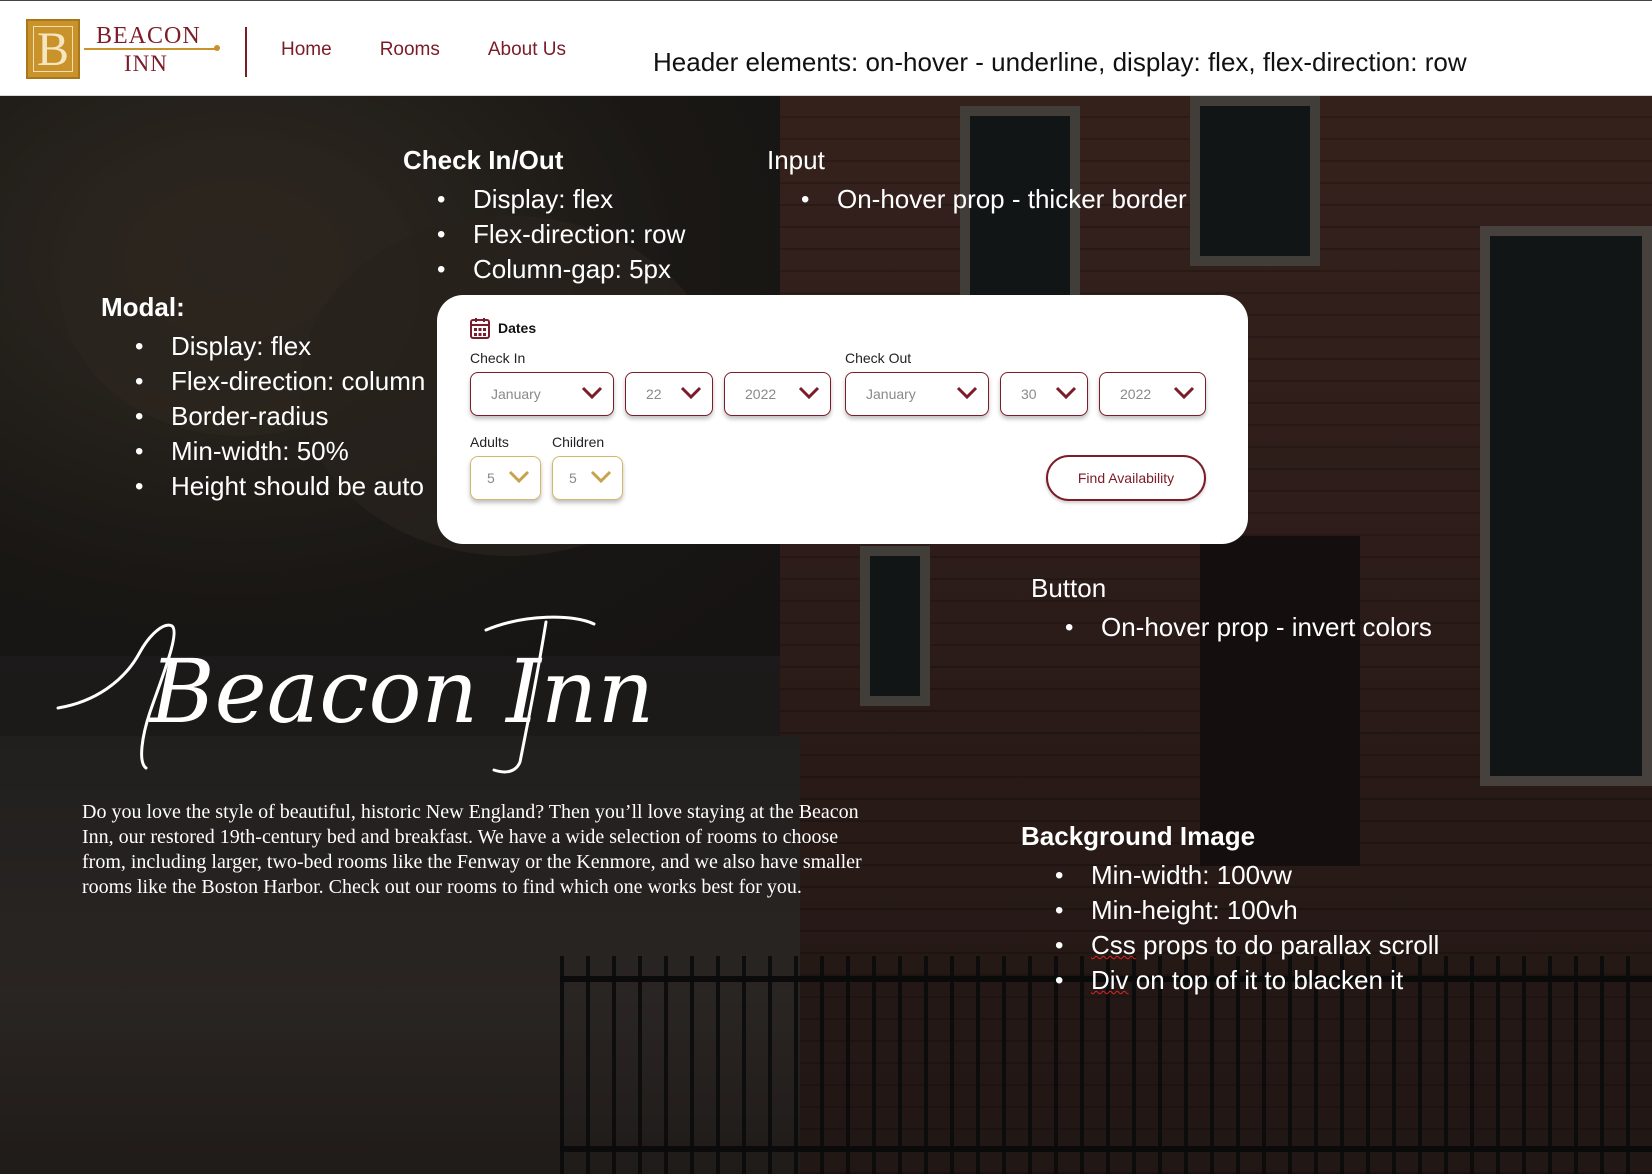  What do you see at coordinates (280, 416) in the screenshot?
I see `annotation-item: Border-radius` at bounding box center [280, 416].